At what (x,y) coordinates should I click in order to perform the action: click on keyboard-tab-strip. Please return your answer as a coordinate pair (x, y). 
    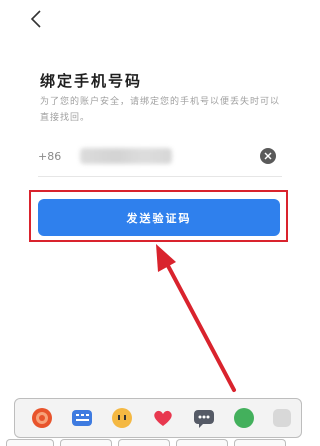
    Looking at the image, I should click on (160, 442).